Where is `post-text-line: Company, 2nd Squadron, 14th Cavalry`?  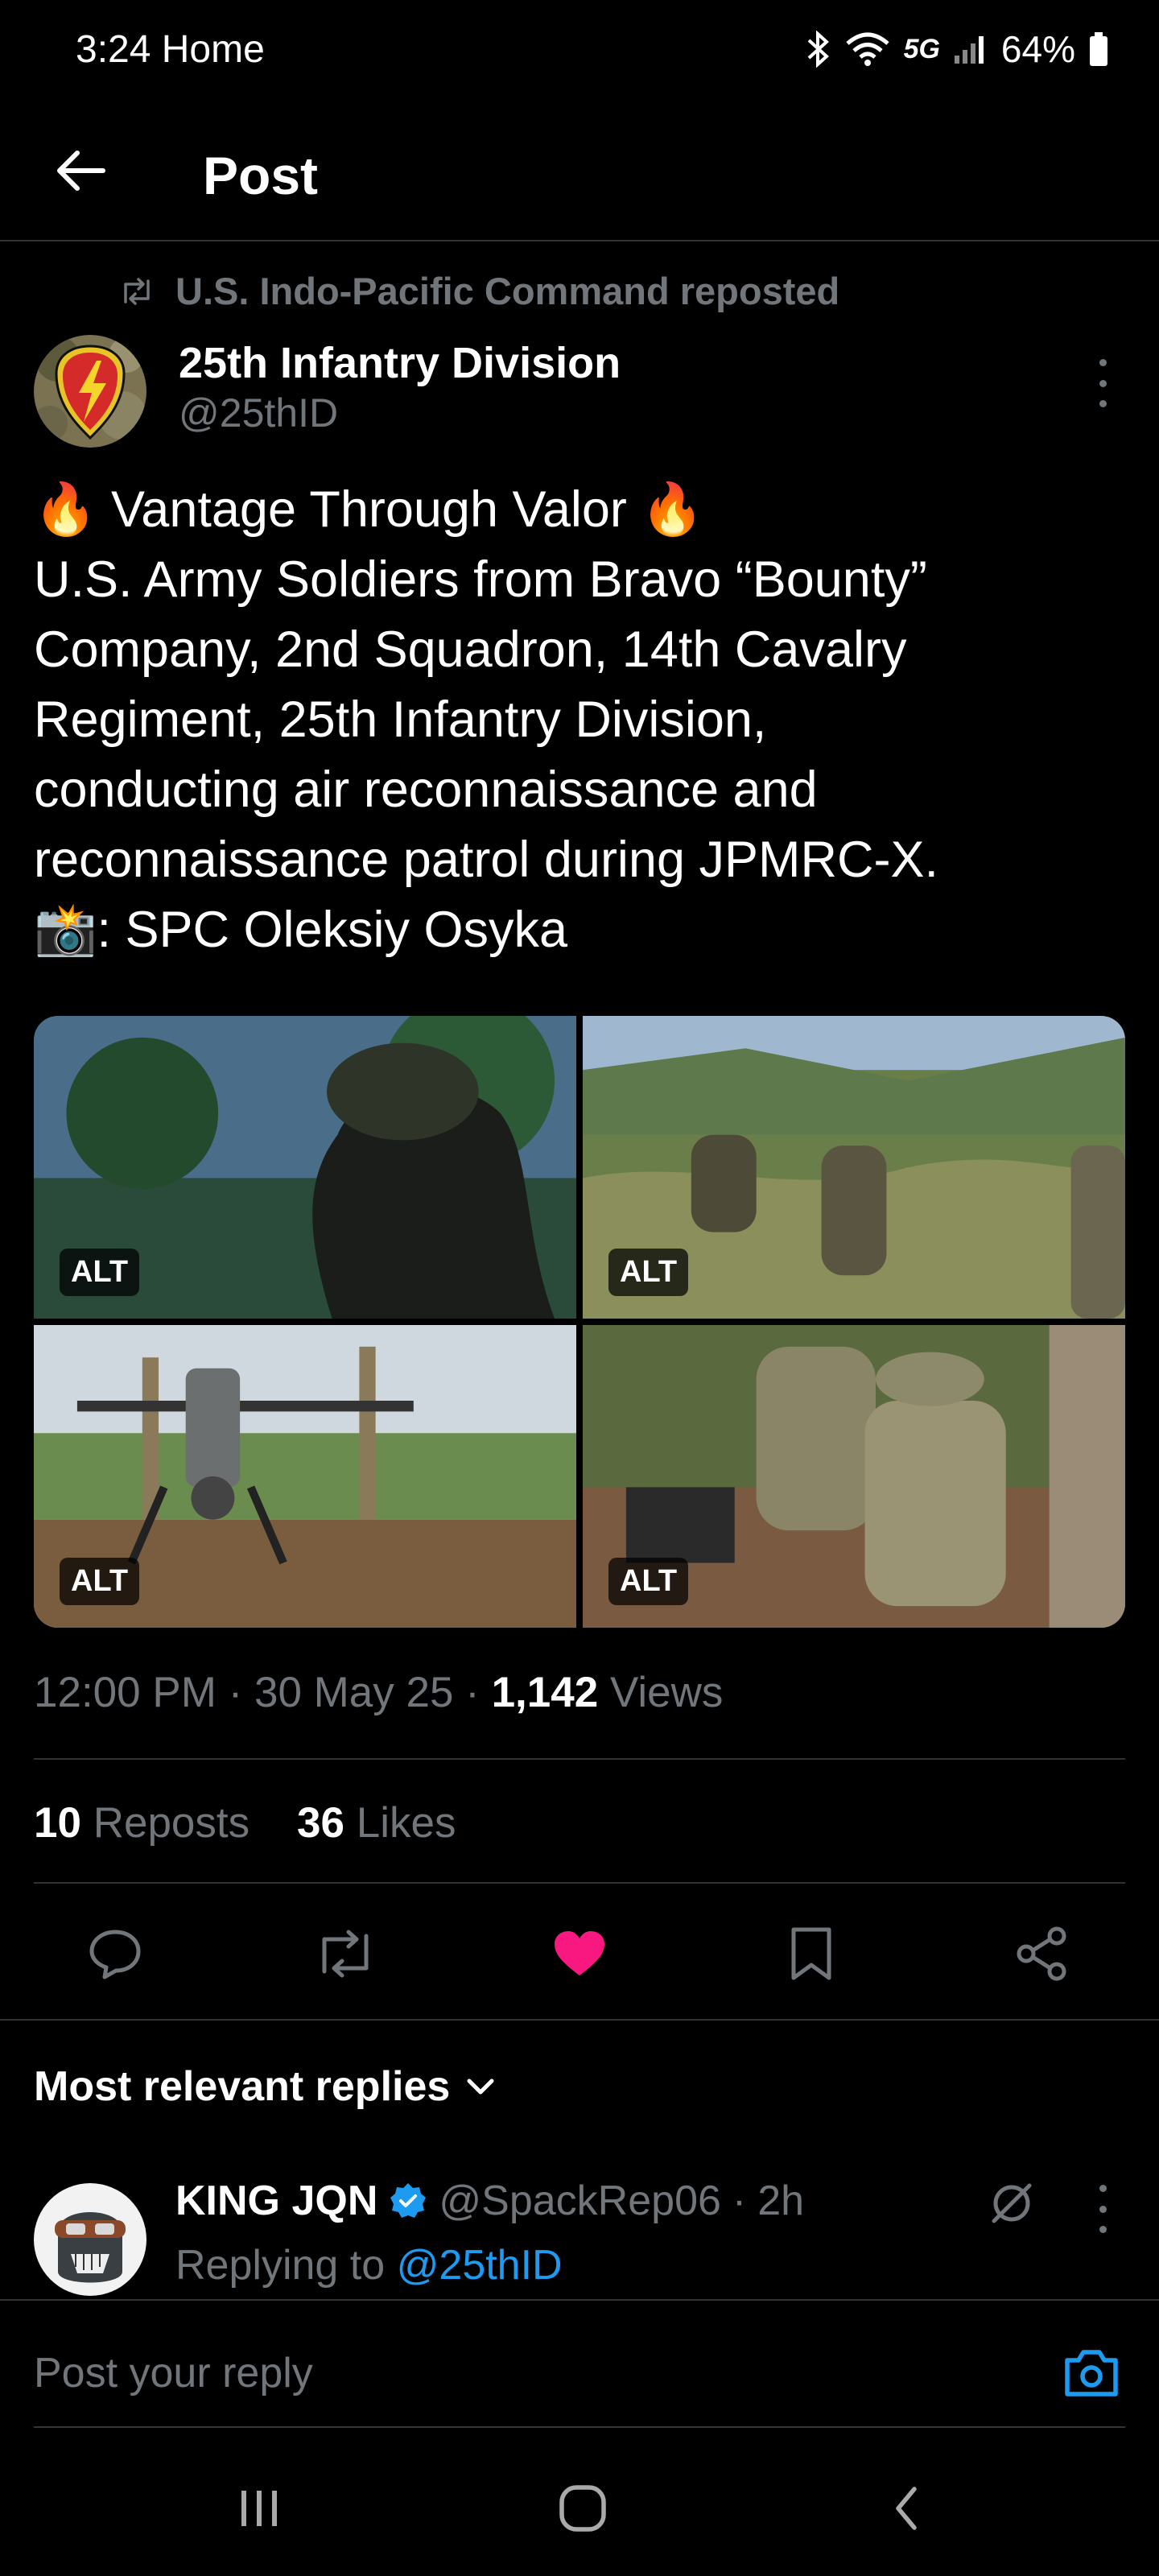 post-text-line: Company, 2nd Squadron, 14th Cavalry is located at coordinates (470, 649).